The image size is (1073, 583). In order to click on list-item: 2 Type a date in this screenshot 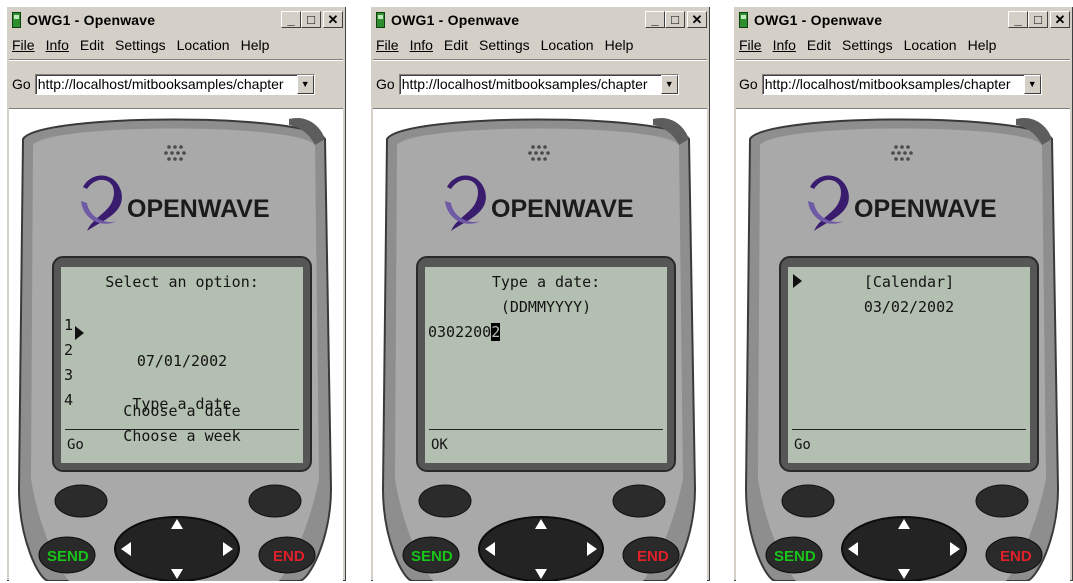, I will do `click(182, 368)`.